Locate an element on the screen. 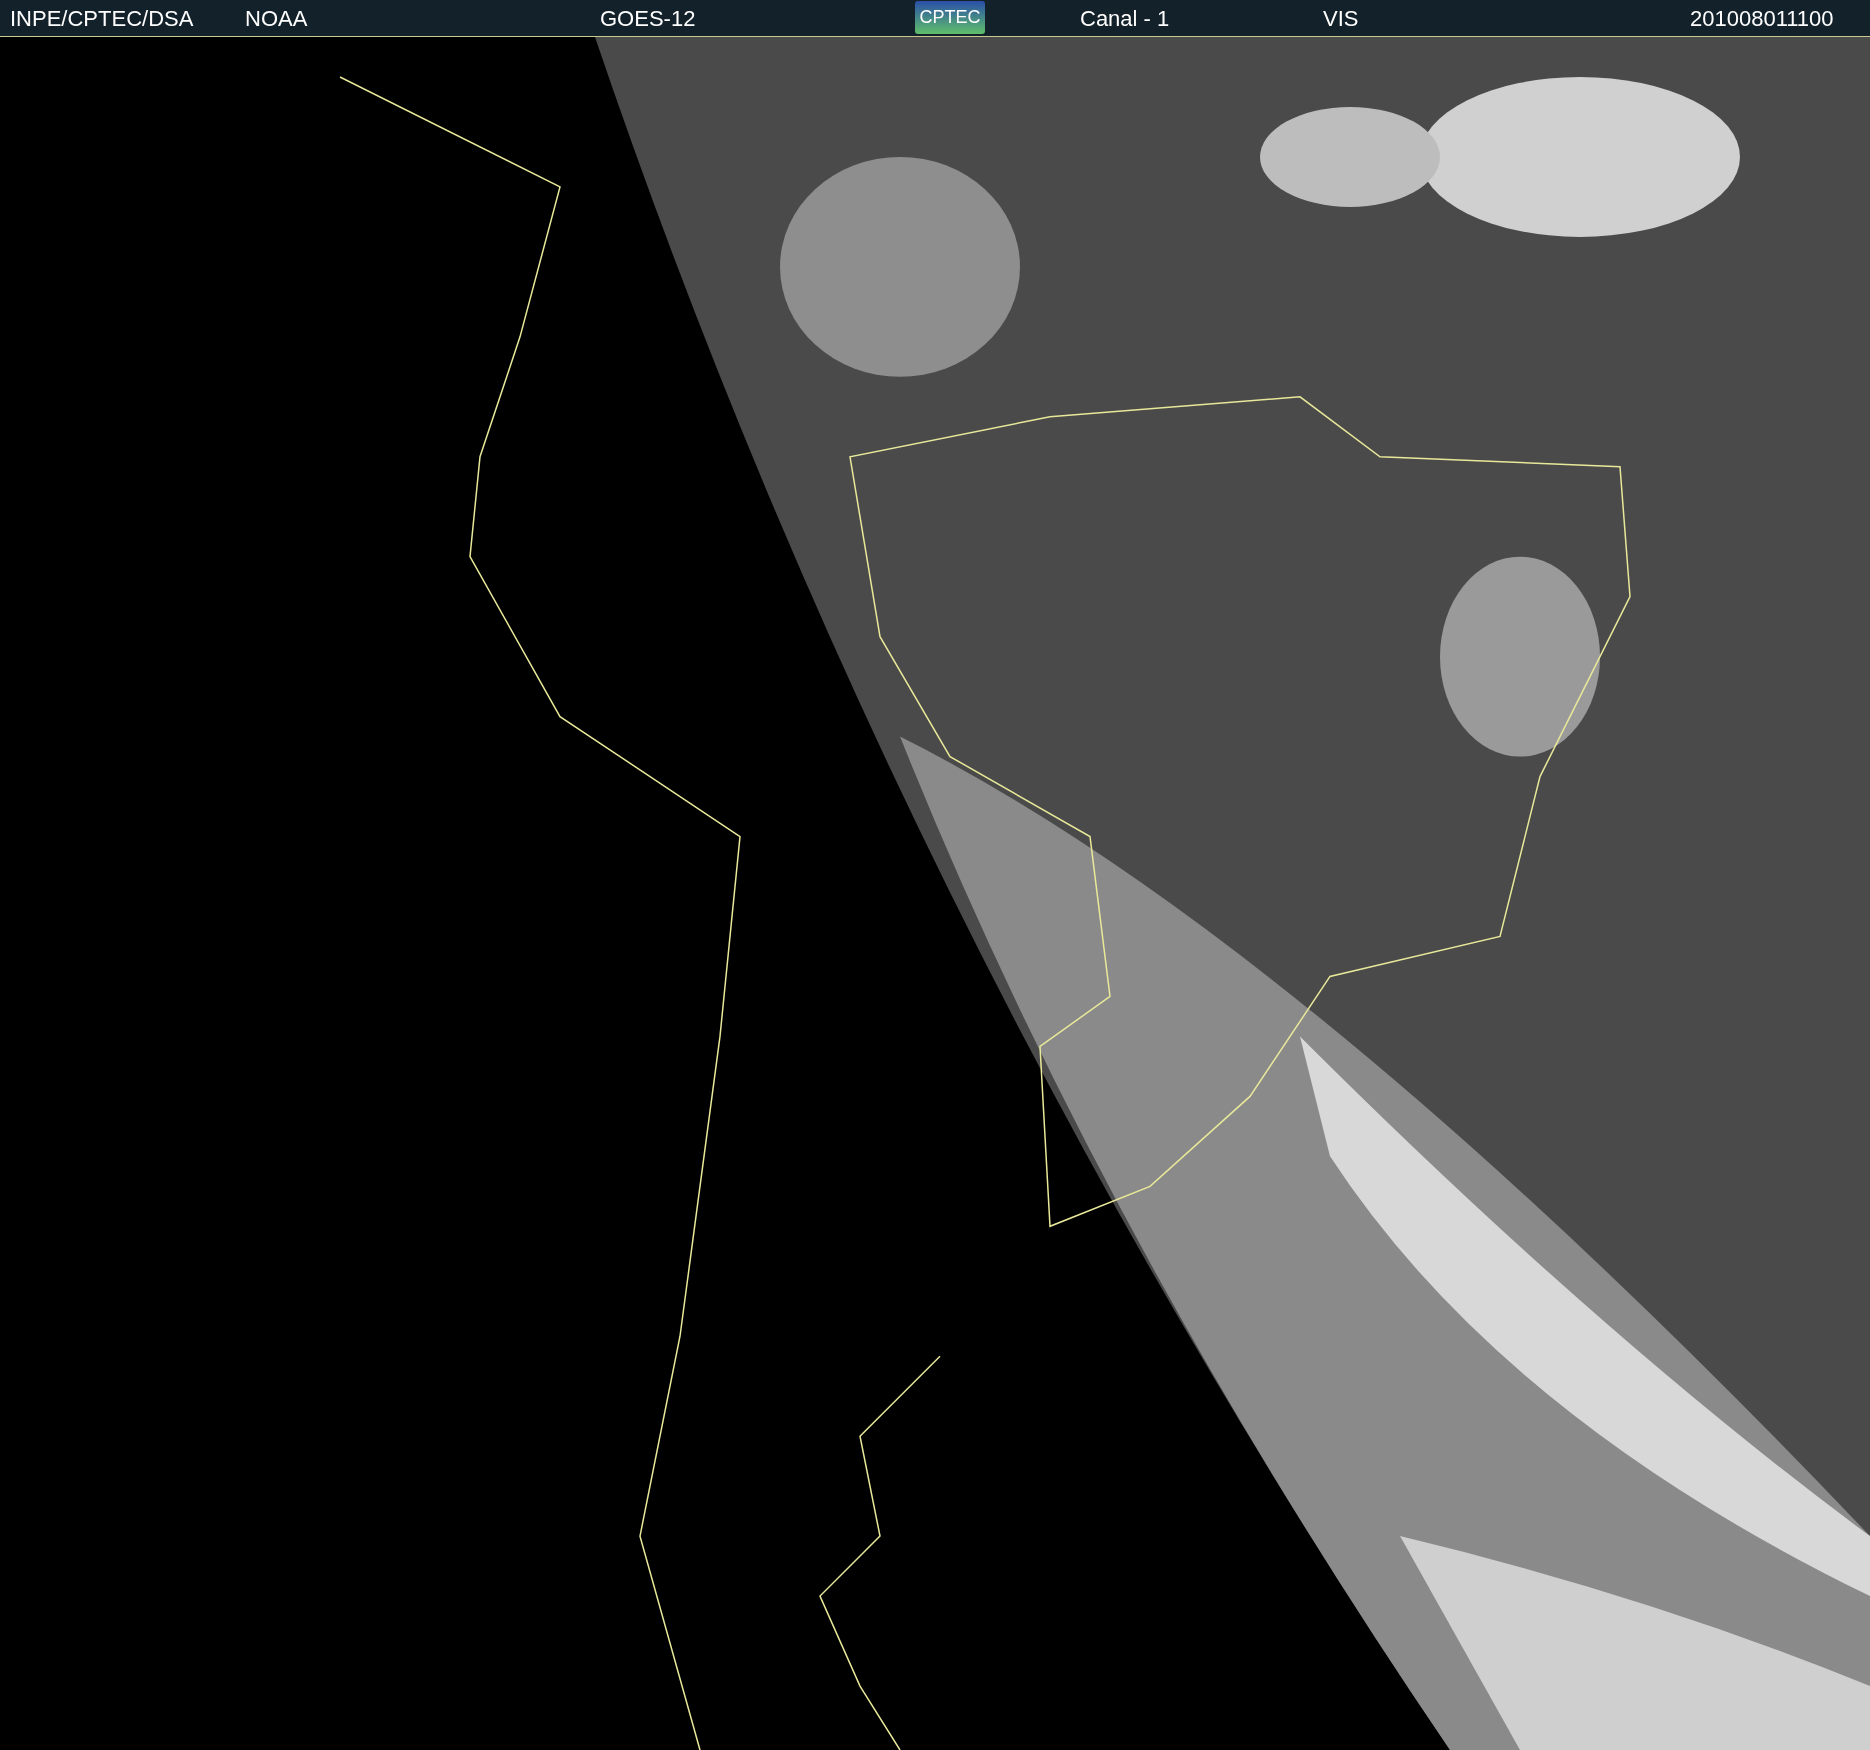  source-label: INPE/CPTEC/DSA is located at coordinates (102, 19).